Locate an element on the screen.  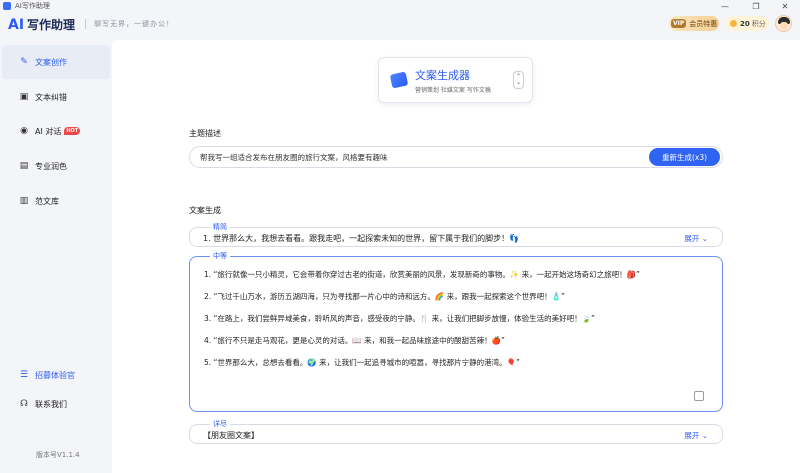
brand-name: 写作助理 is located at coordinates (51, 24).